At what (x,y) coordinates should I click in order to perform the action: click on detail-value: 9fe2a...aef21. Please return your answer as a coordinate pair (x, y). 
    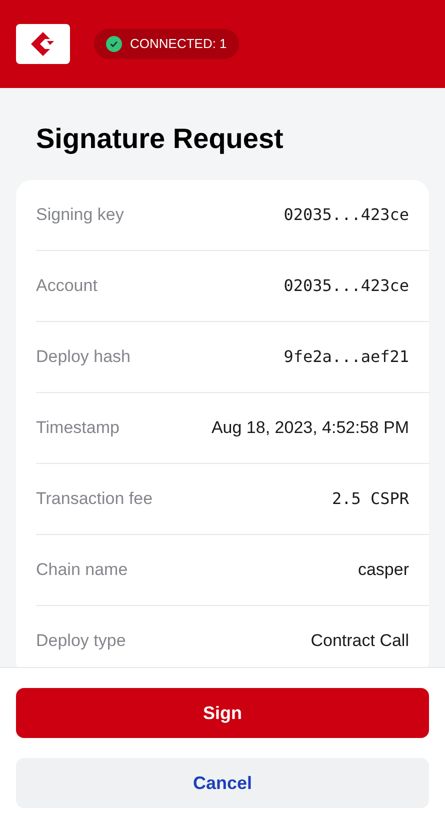
    Looking at the image, I should click on (346, 357).